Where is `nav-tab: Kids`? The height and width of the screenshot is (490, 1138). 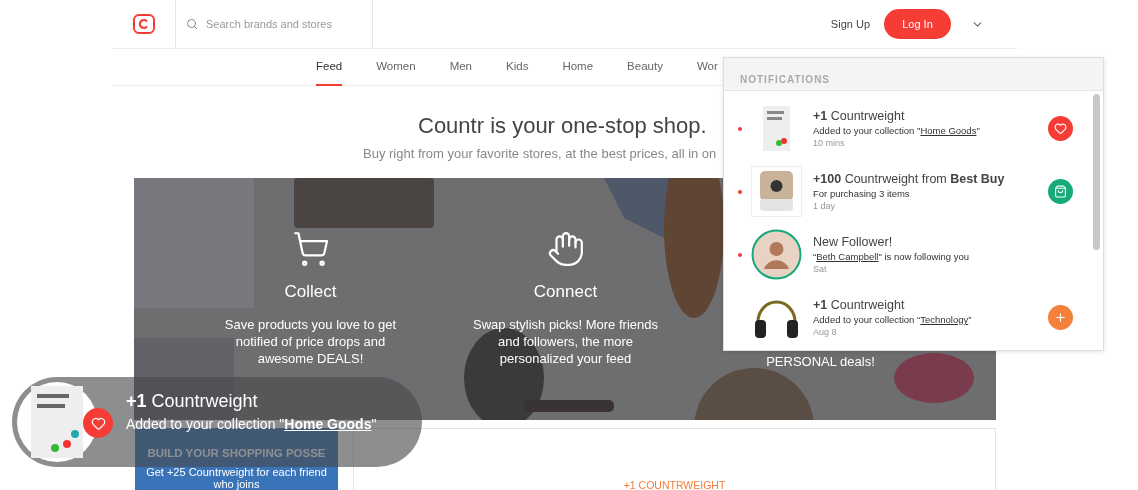
nav-tab: Kids is located at coordinates (517, 67).